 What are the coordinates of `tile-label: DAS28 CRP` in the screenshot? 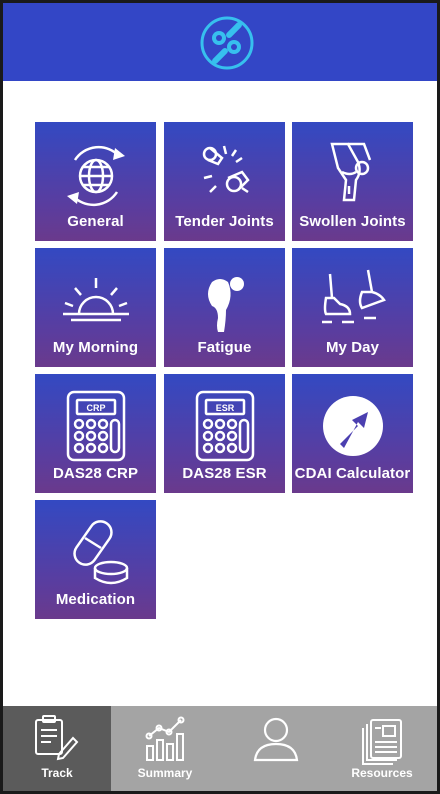 It's located at (95, 473).